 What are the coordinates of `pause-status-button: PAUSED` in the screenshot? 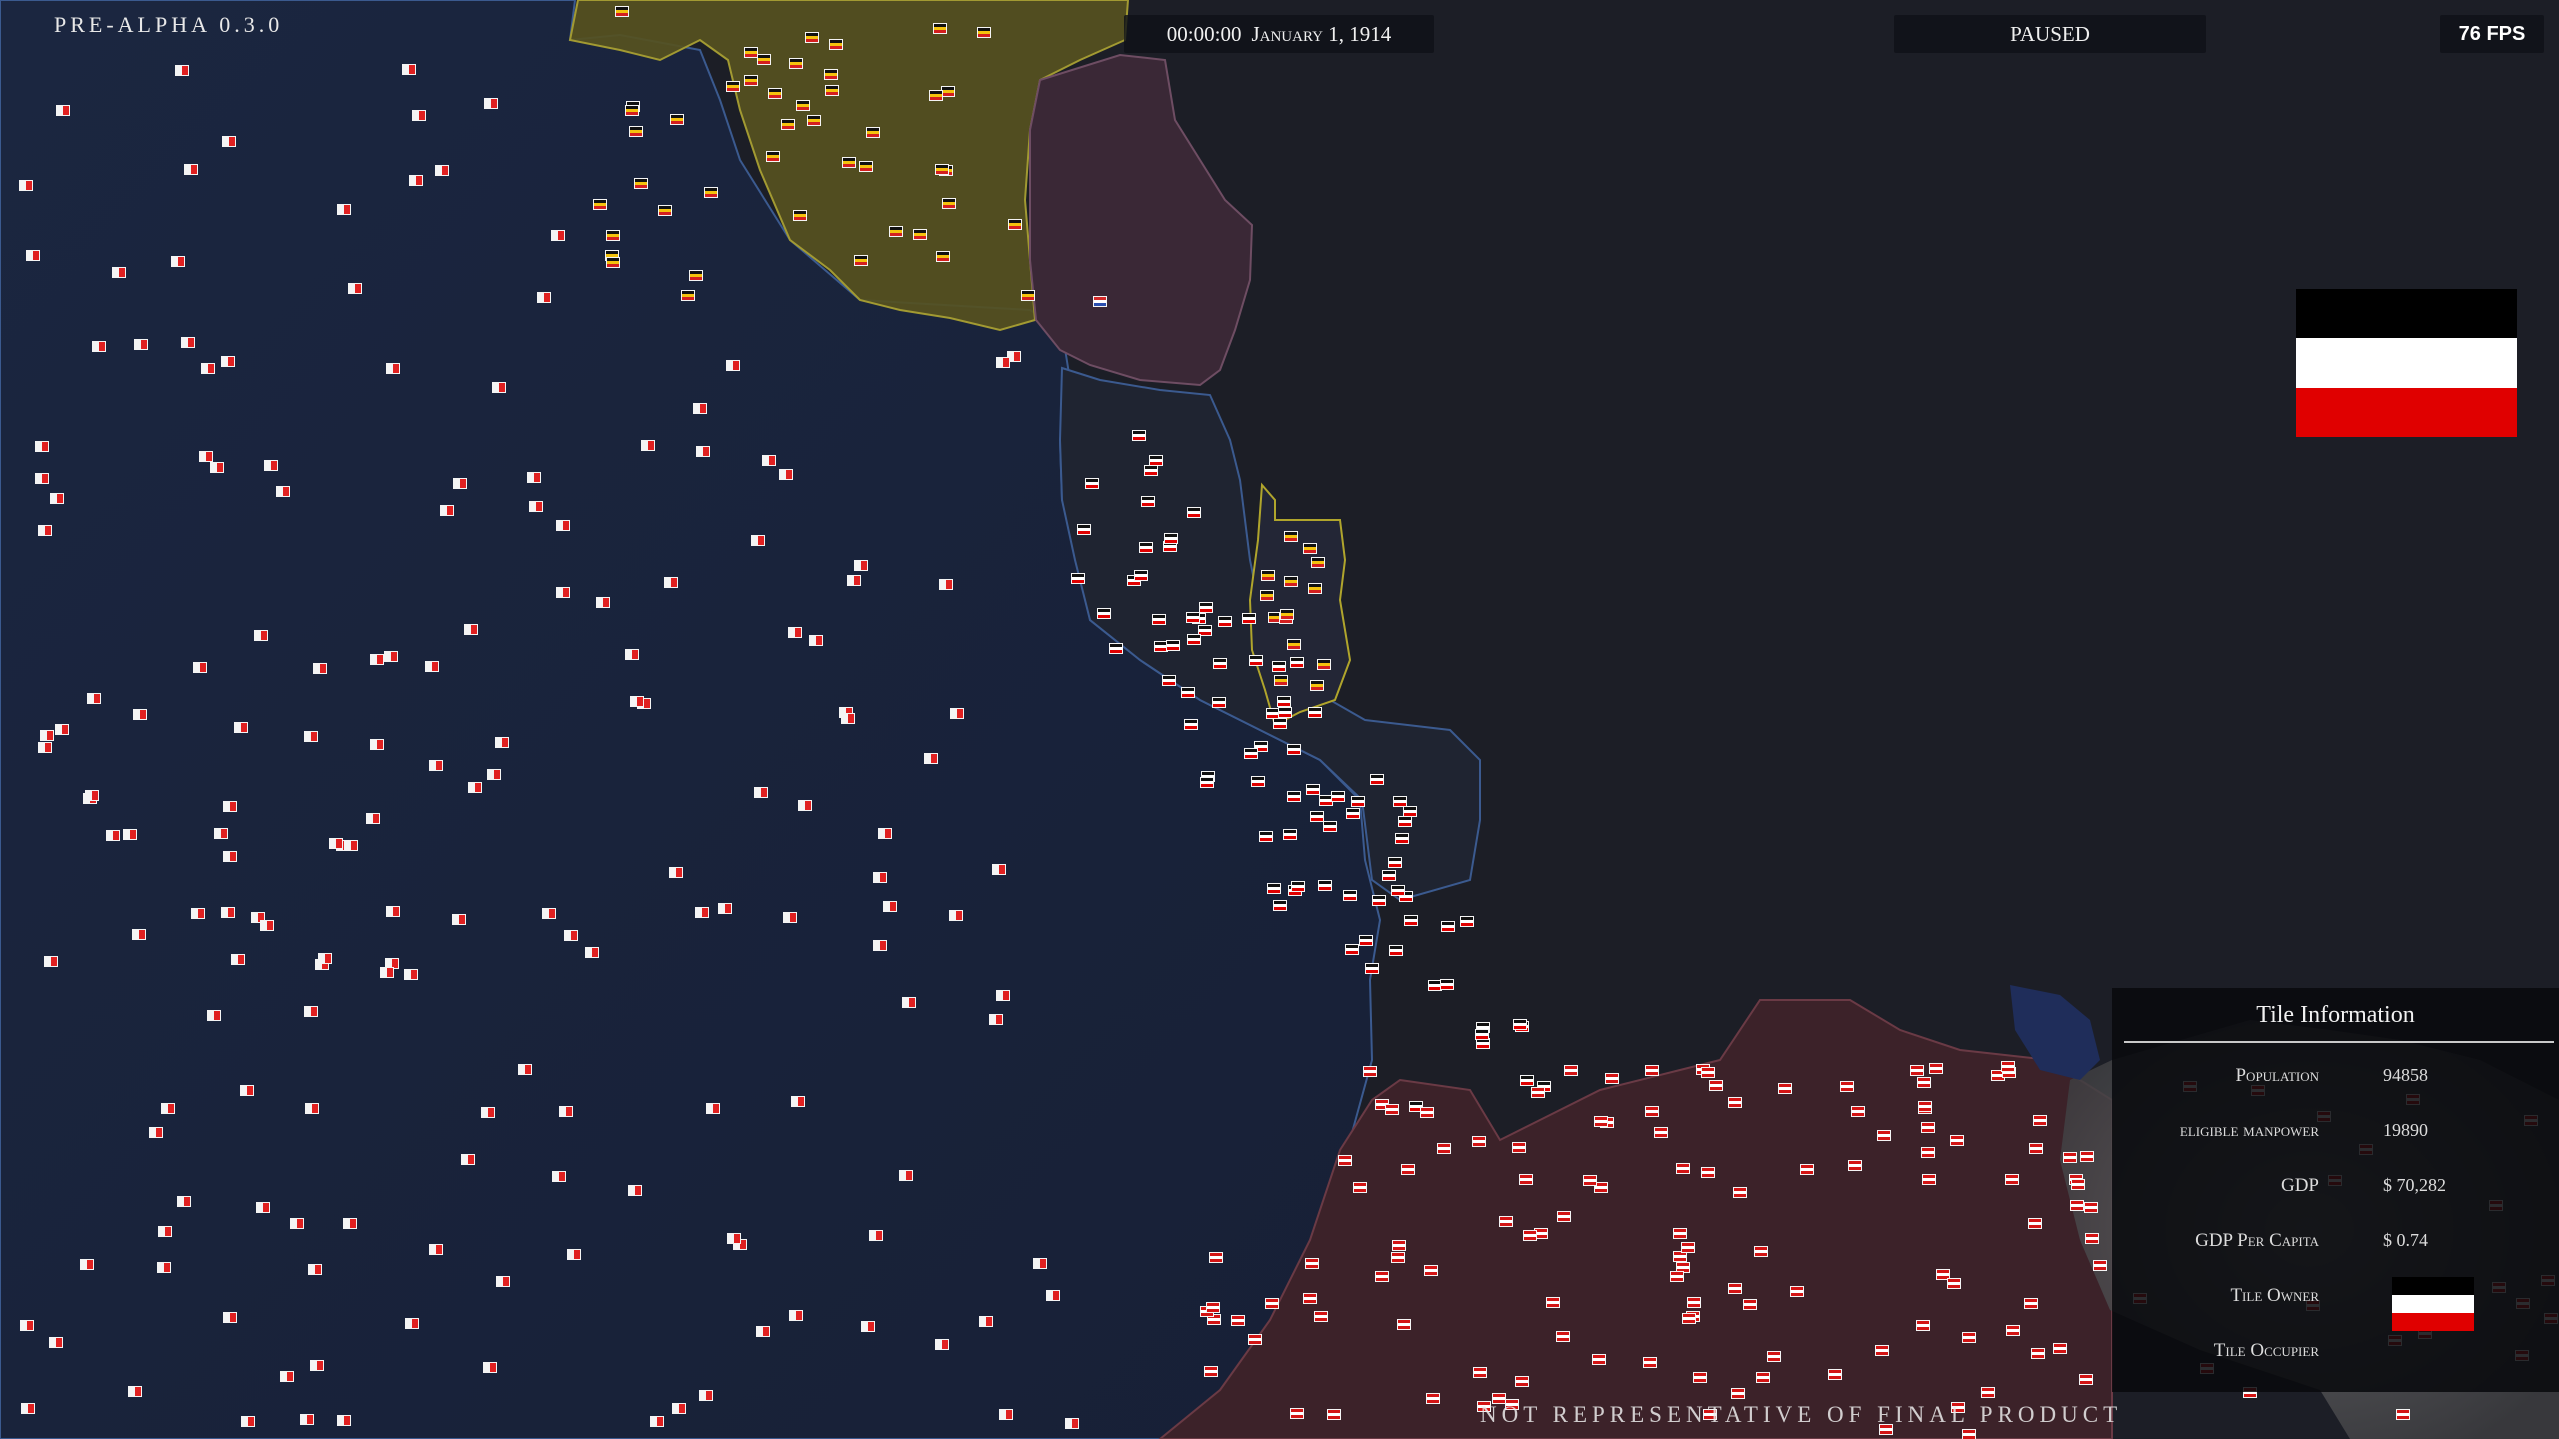 It's located at (2050, 34).